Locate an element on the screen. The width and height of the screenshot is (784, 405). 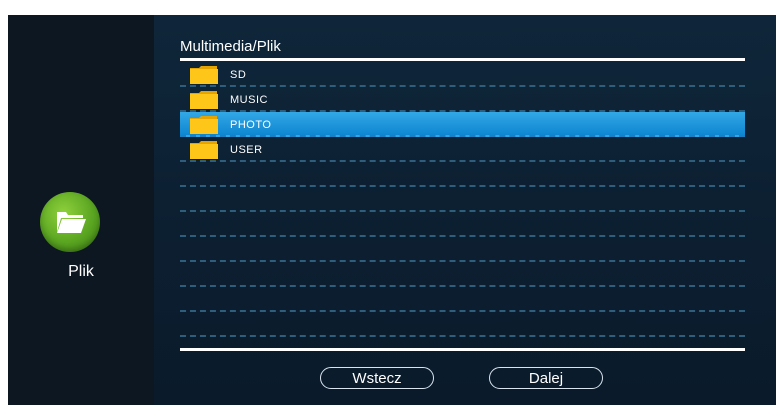
folder-open-icon is located at coordinates (70, 222).